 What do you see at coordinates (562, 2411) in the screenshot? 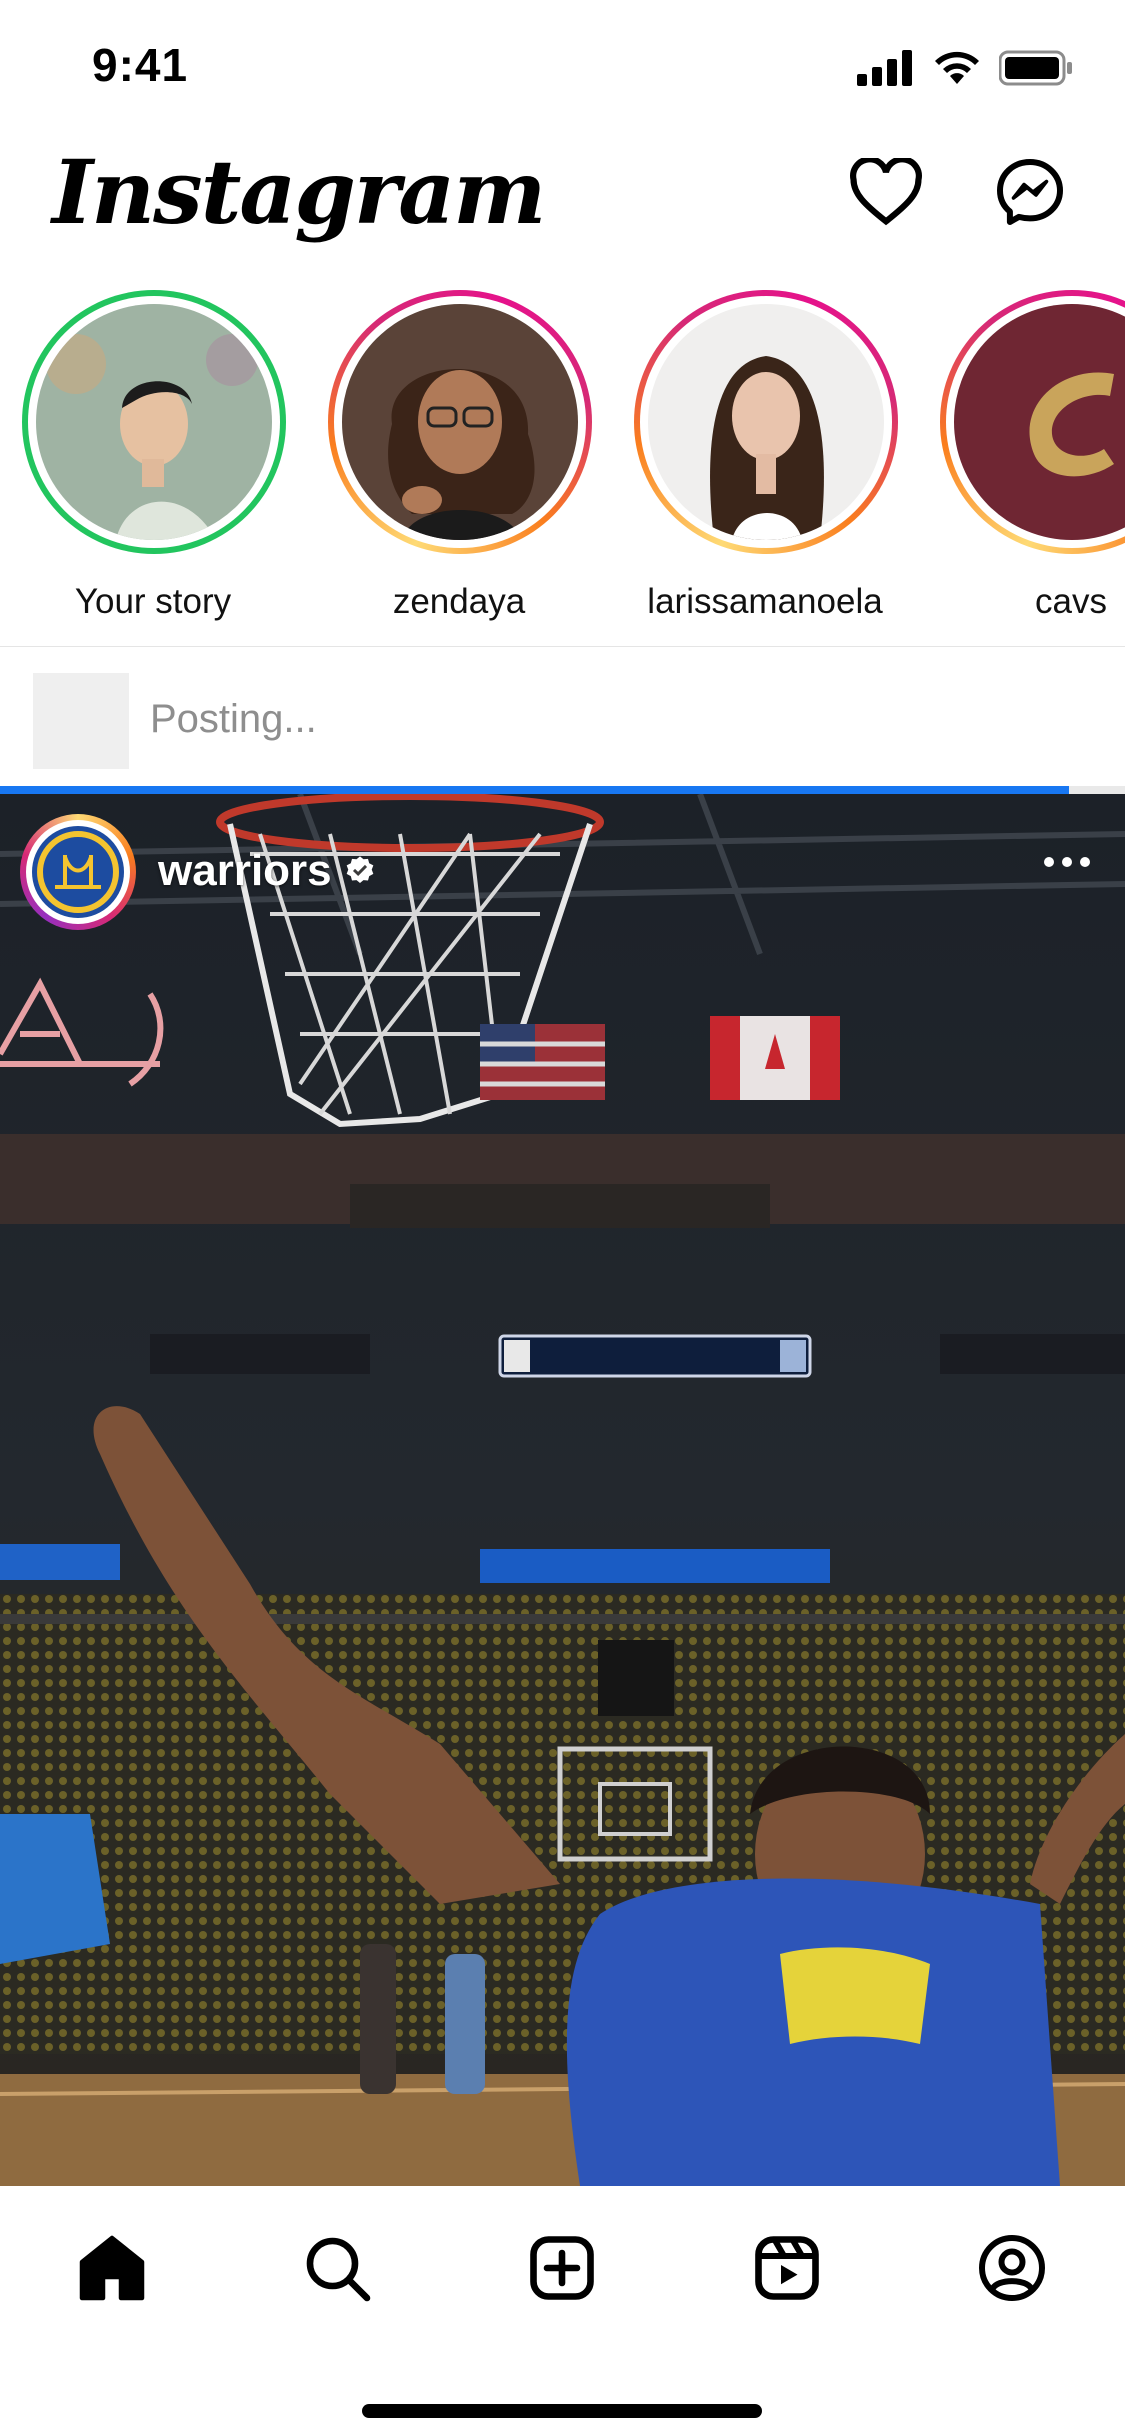
I see `home-indicator` at bounding box center [562, 2411].